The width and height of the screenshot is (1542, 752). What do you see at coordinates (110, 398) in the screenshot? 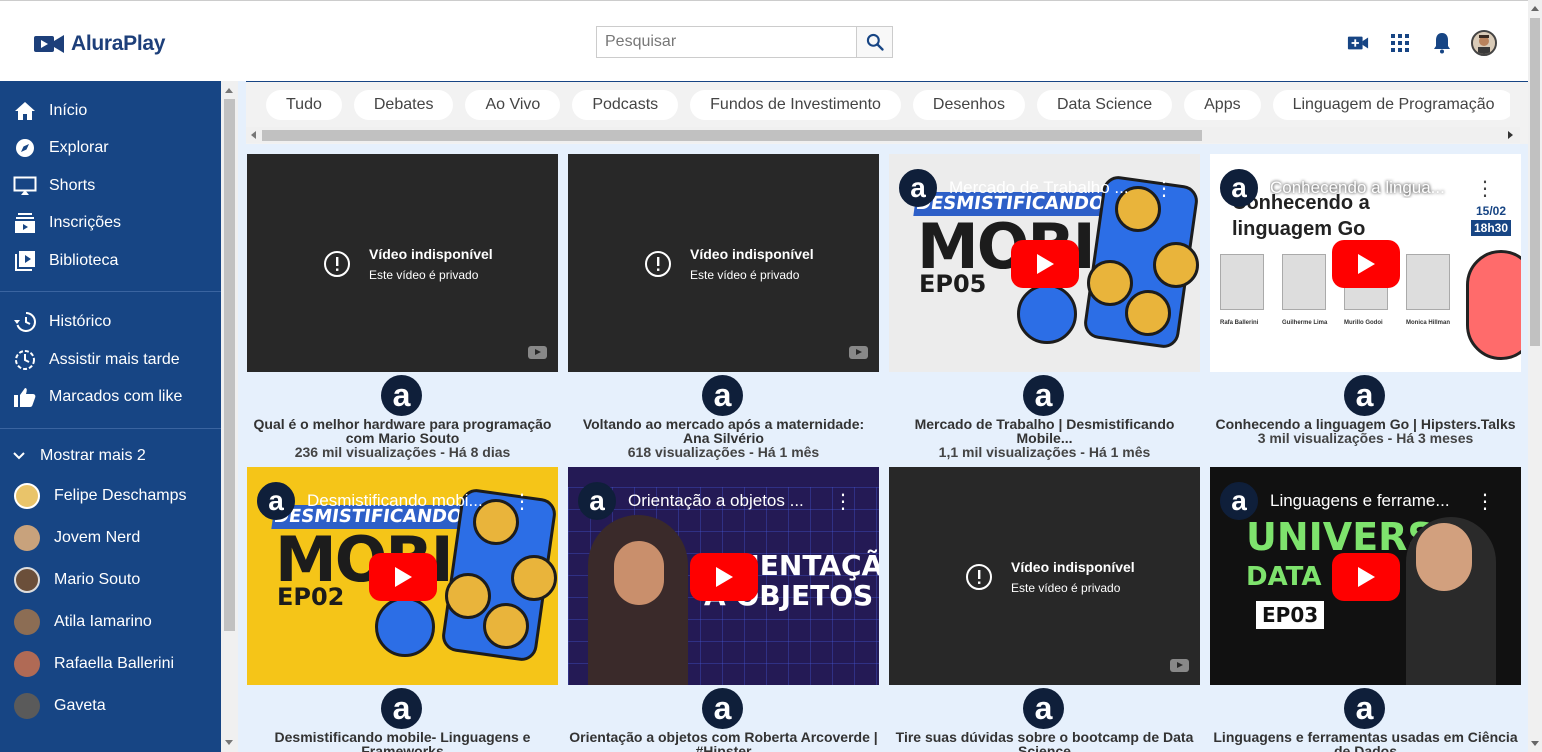
I see `sidebar-item-marcados-com-like: Marcados com like` at bounding box center [110, 398].